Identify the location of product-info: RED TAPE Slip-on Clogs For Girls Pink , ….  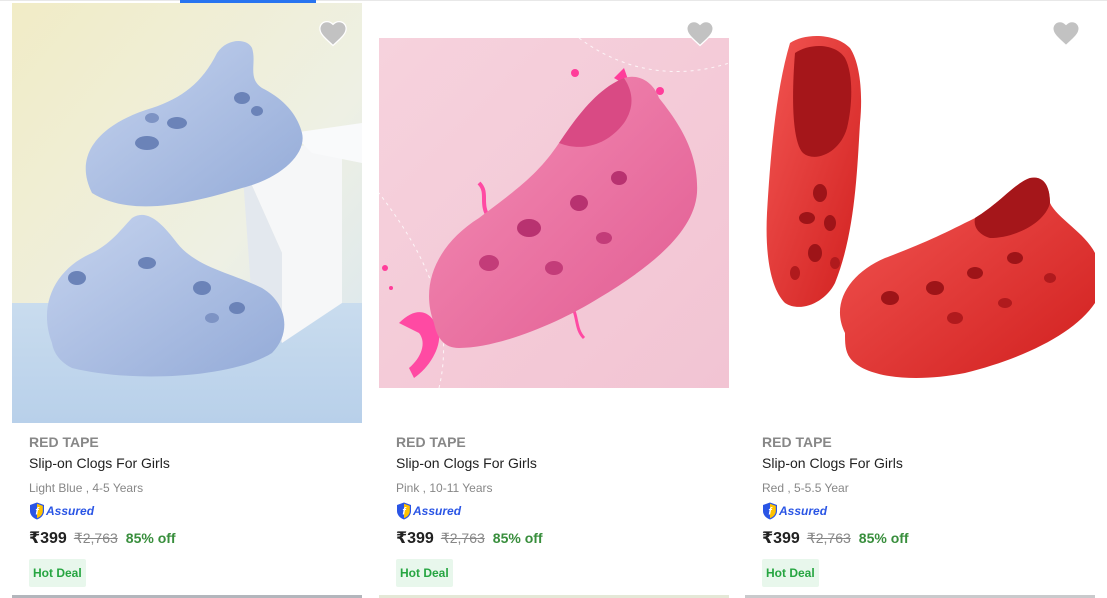
(556, 490).